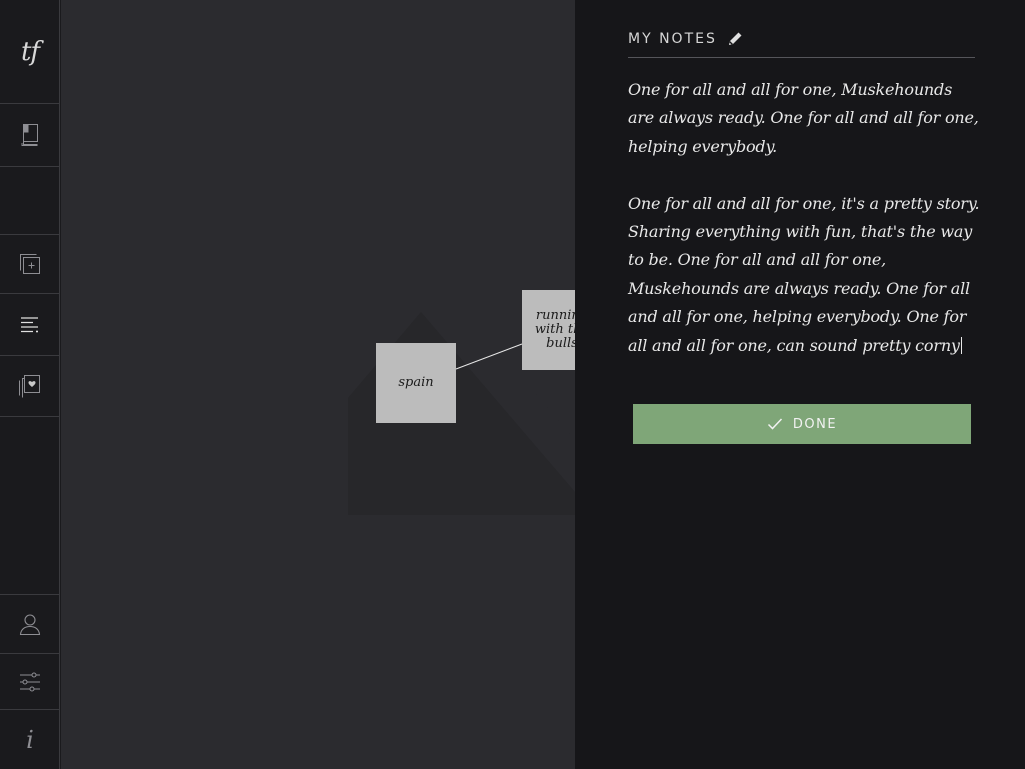  I want to click on sidebar-item-notes, so click(30, 325).